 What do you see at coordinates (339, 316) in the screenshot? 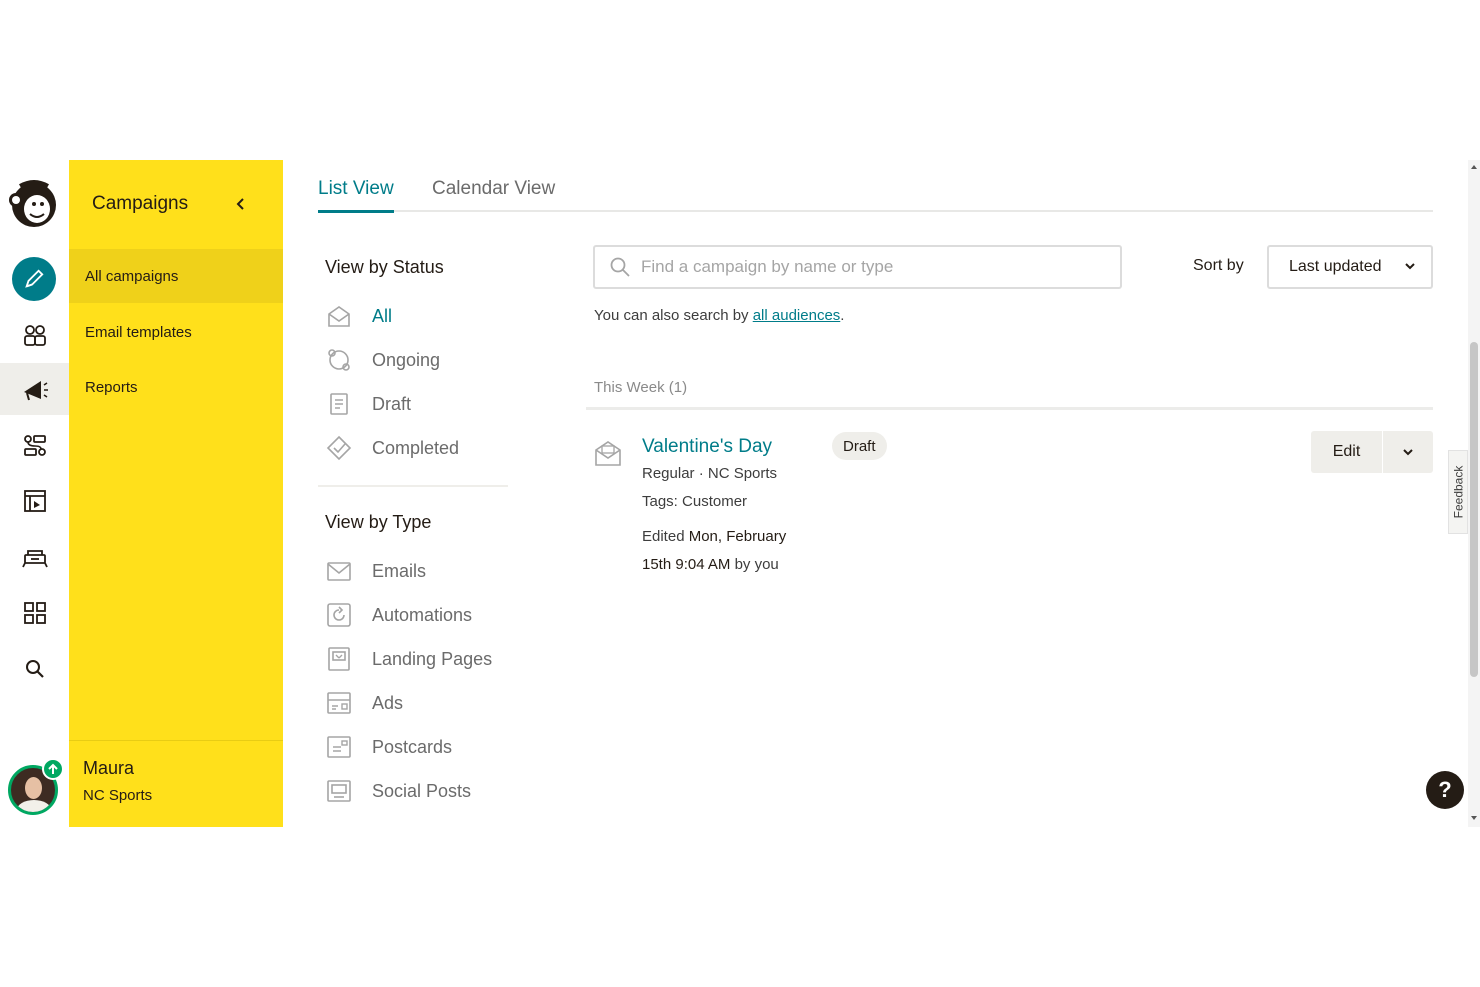
I see `all-campaigns-icon` at bounding box center [339, 316].